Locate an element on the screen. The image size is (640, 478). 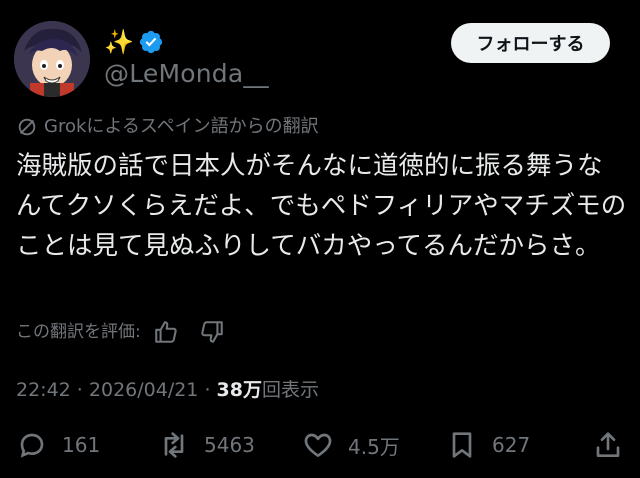
bookmark-icon is located at coordinates (462, 445).